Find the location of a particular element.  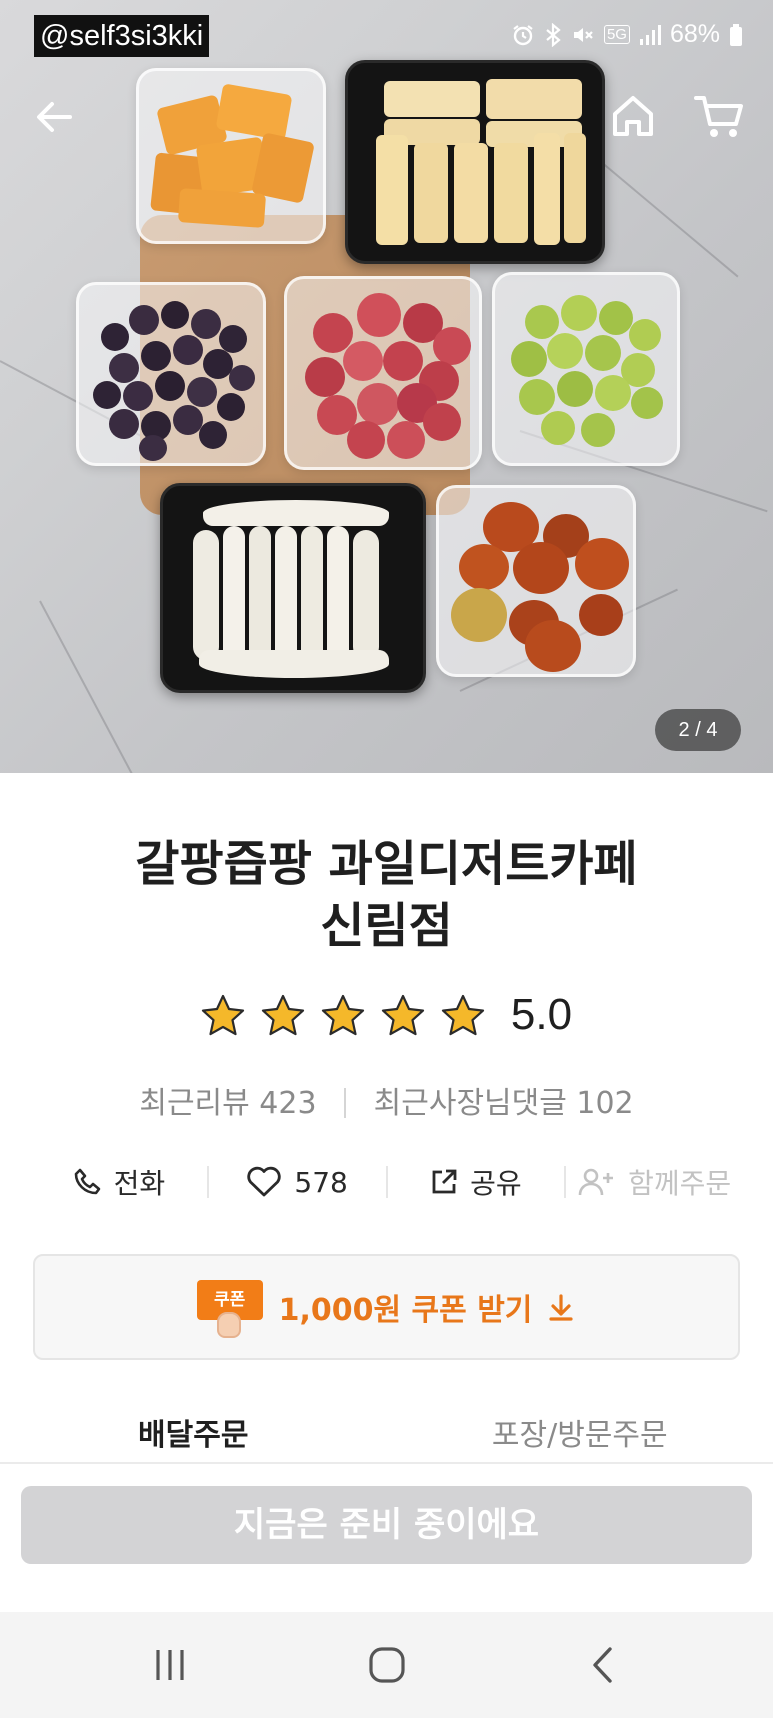

review-stats: 최근리뷰 423 최근사장님댓글 102 is located at coordinates (386, 1100).